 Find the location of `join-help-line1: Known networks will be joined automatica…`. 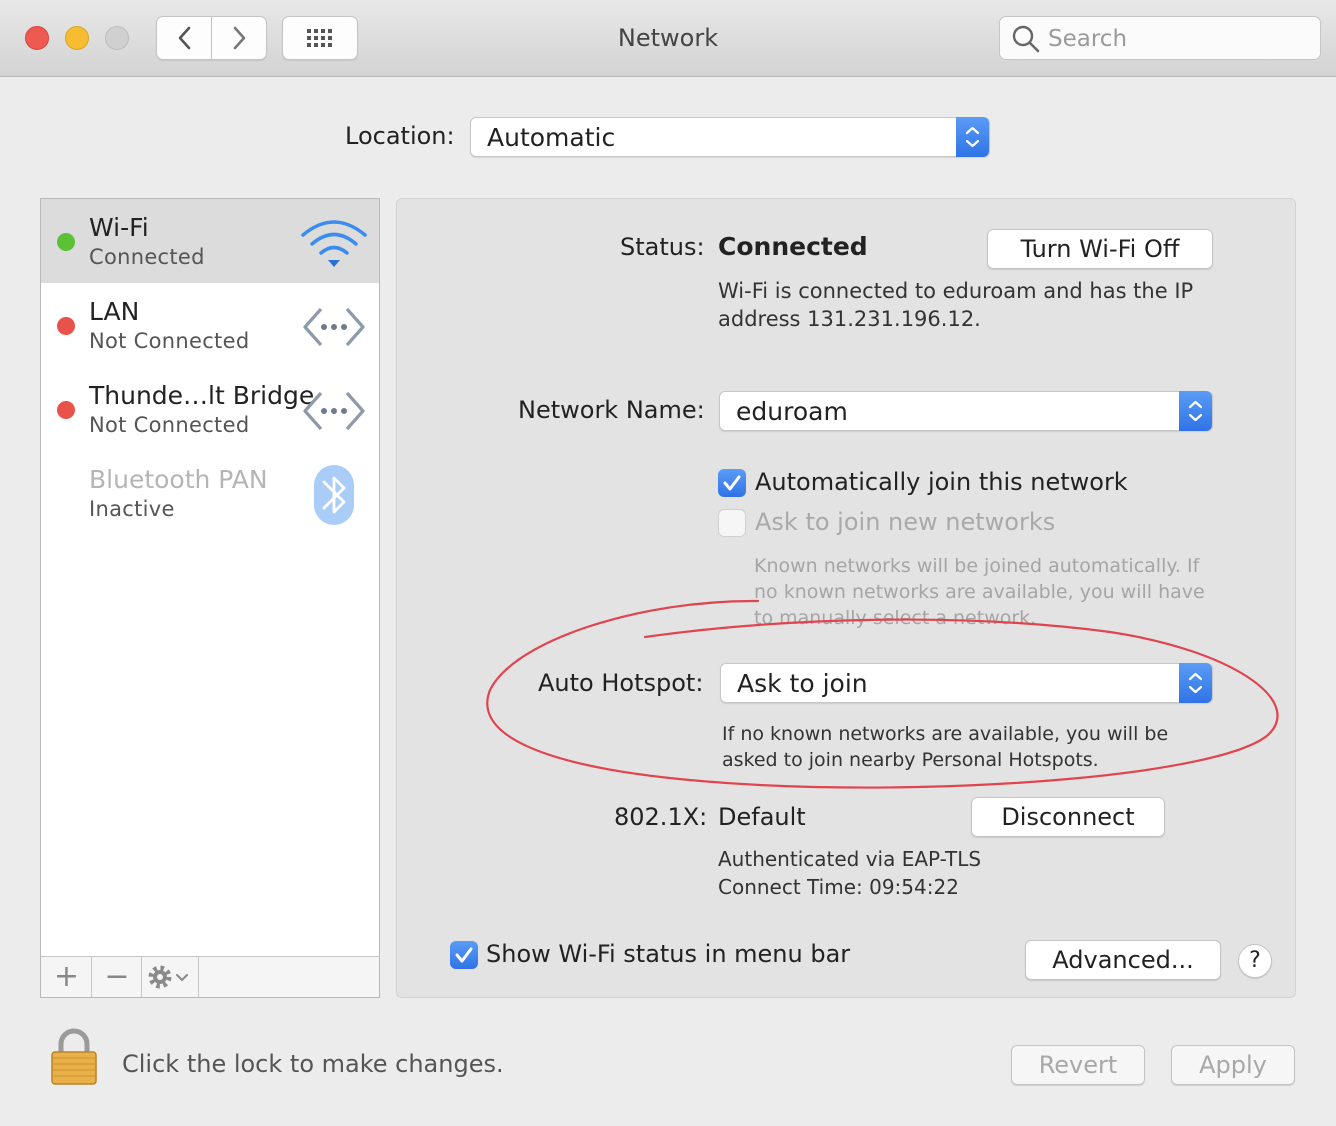

join-help-line1: Known networks will be joined automatica… is located at coordinates (977, 566).